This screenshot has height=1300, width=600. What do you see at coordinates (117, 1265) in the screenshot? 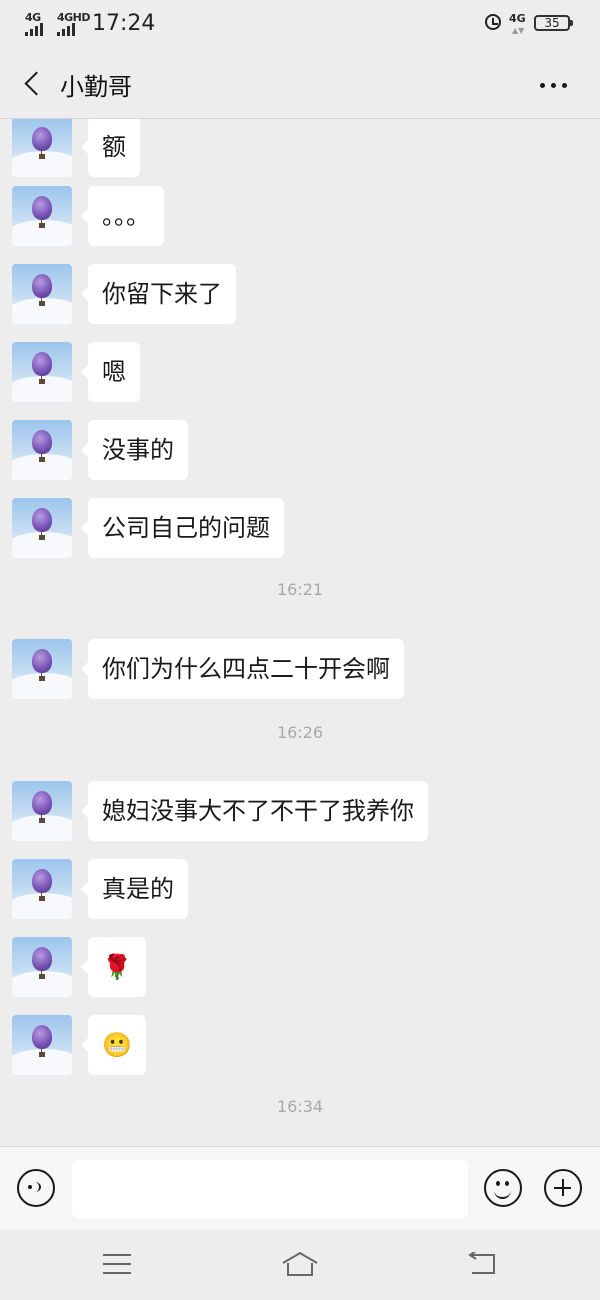
I see `menu-icon` at bounding box center [117, 1265].